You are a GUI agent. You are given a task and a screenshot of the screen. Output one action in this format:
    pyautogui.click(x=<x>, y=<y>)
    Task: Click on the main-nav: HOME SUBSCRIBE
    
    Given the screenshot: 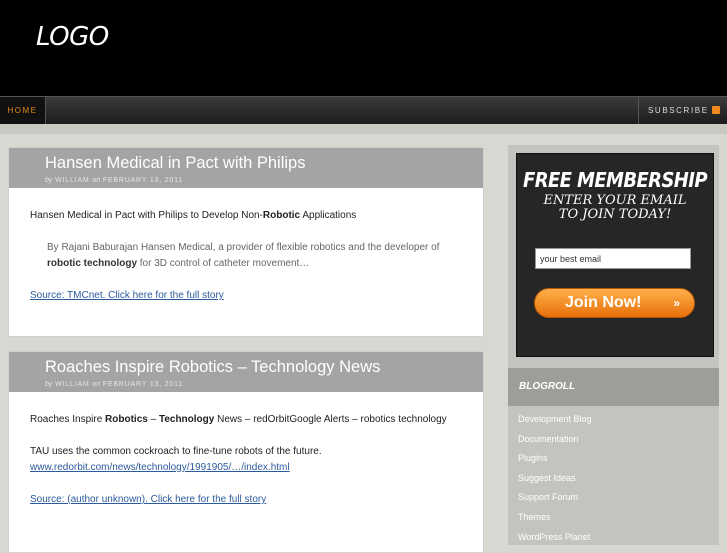 What is the action you would take?
    pyautogui.click(x=363, y=110)
    